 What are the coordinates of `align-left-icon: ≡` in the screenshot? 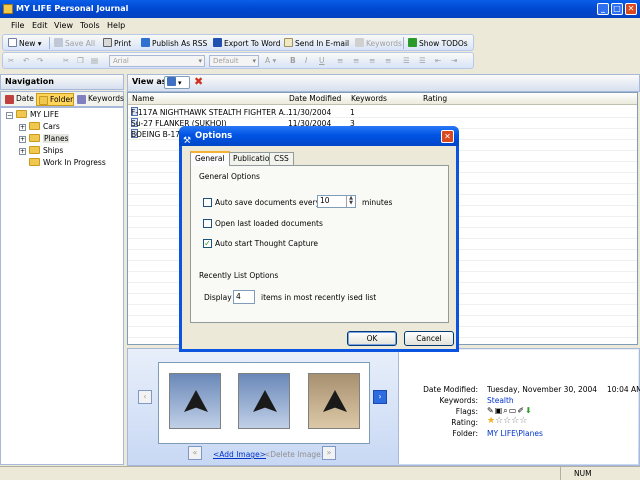 It's located at (340, 61).